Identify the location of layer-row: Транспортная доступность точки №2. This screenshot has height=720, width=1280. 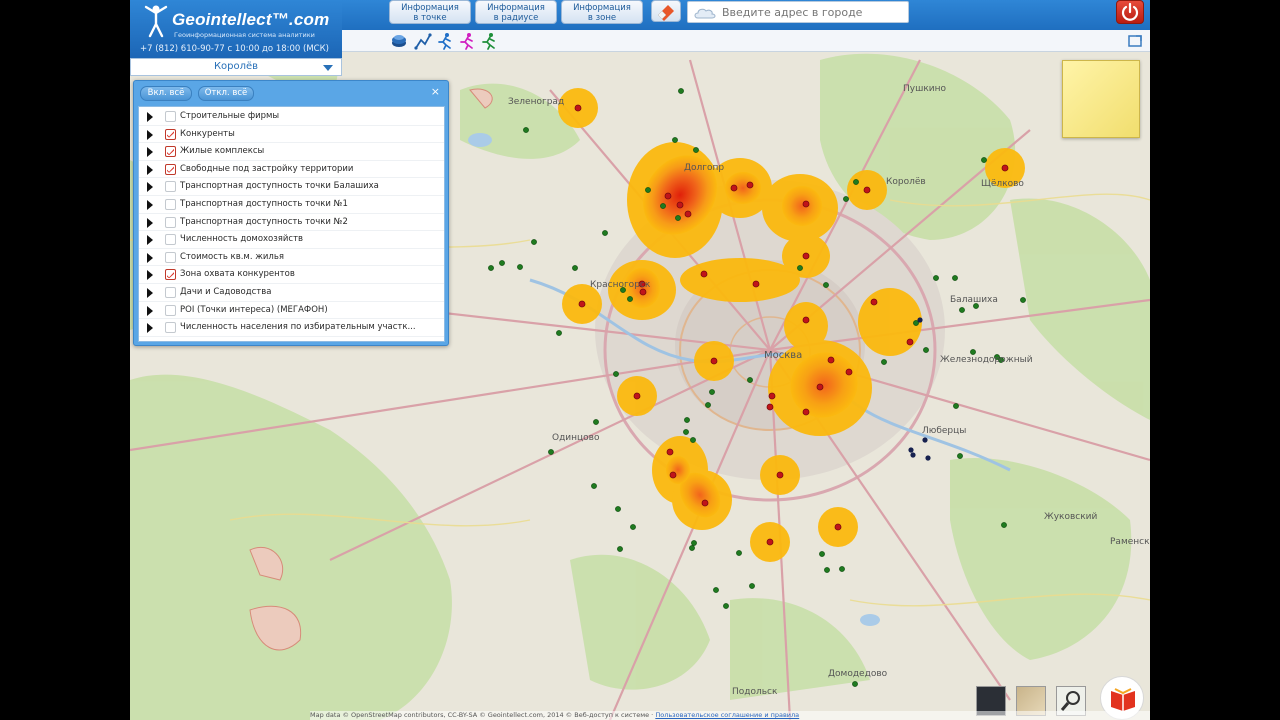
(291, 223).